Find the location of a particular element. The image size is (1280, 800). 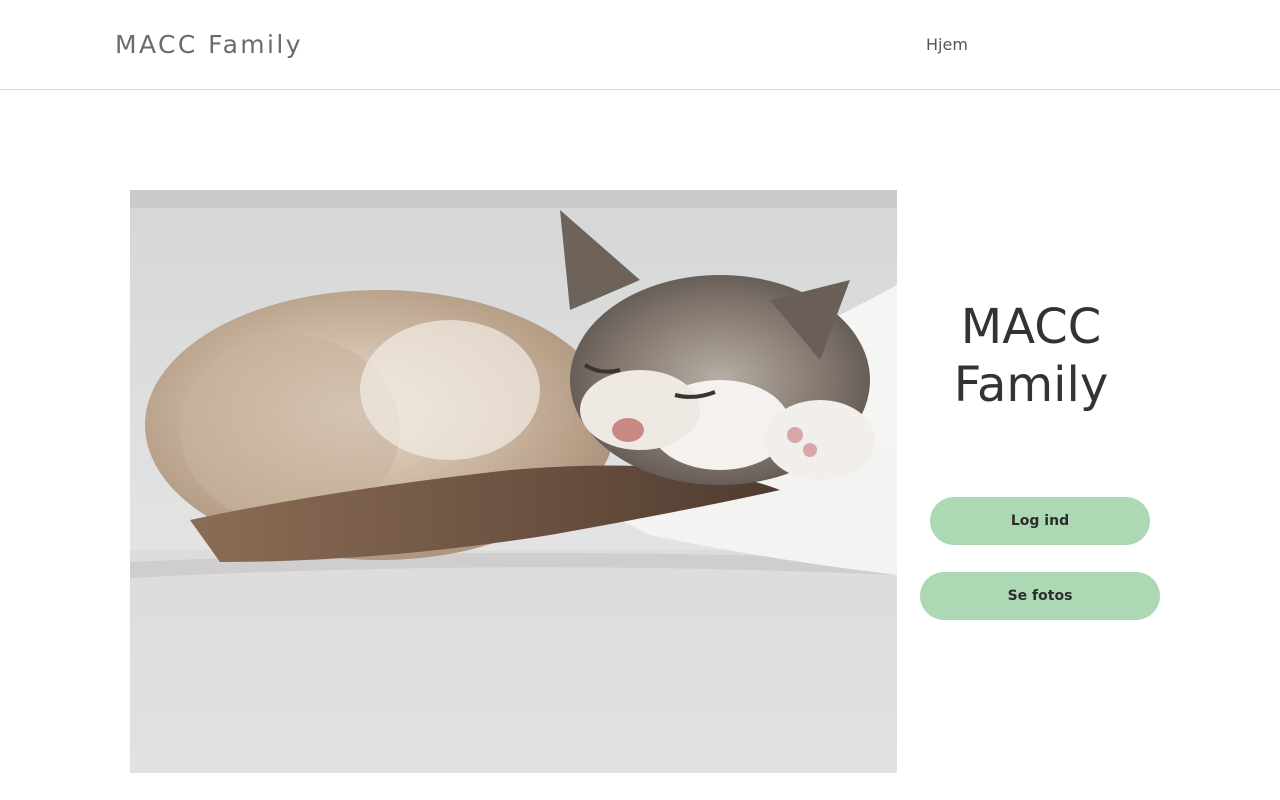

main-nav: Hjem is located at coordinates (947, 45).